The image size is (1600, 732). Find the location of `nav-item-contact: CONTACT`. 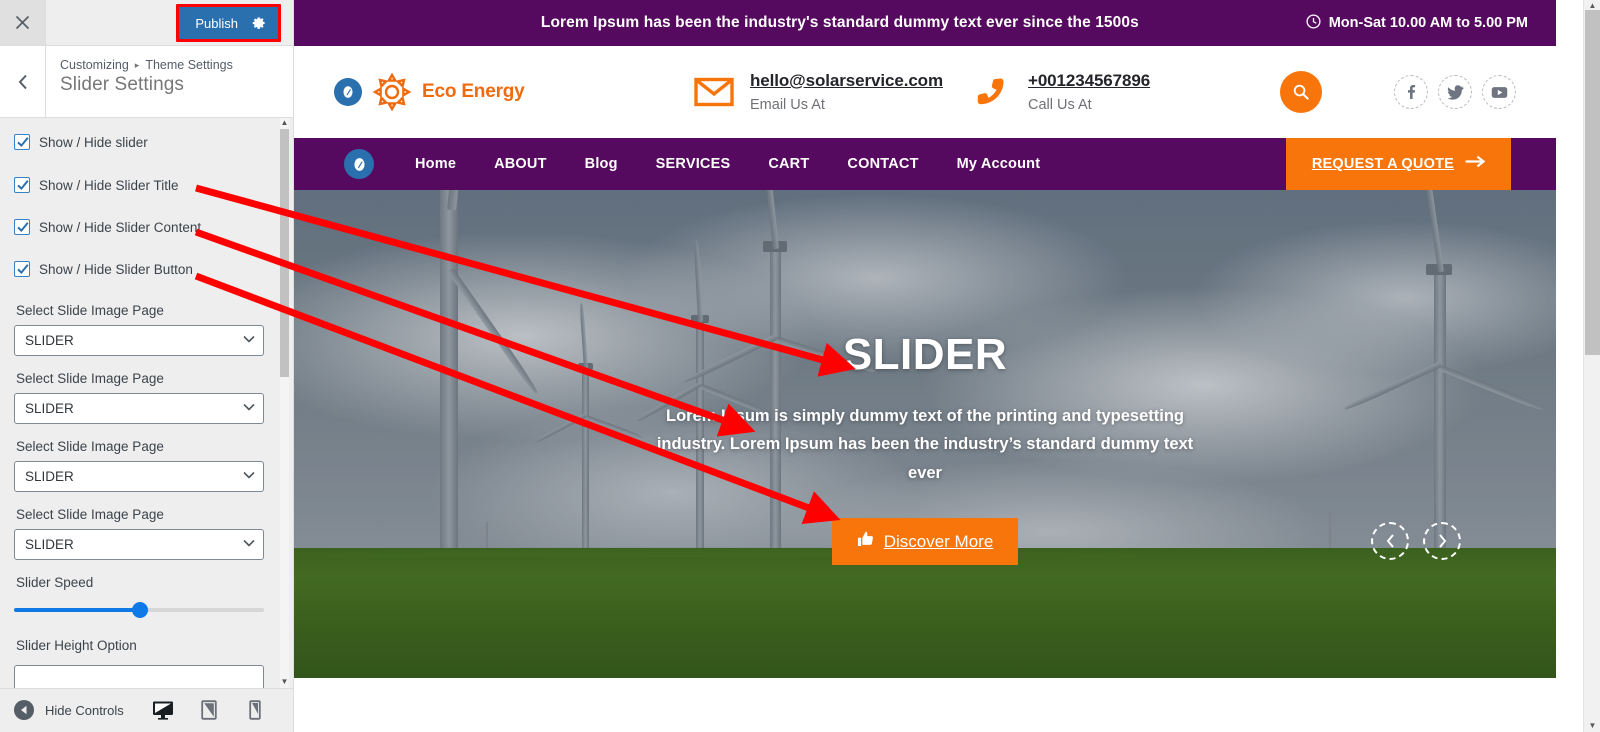

nav-item-contact: CONTACT is located at coordinates (882, 164).